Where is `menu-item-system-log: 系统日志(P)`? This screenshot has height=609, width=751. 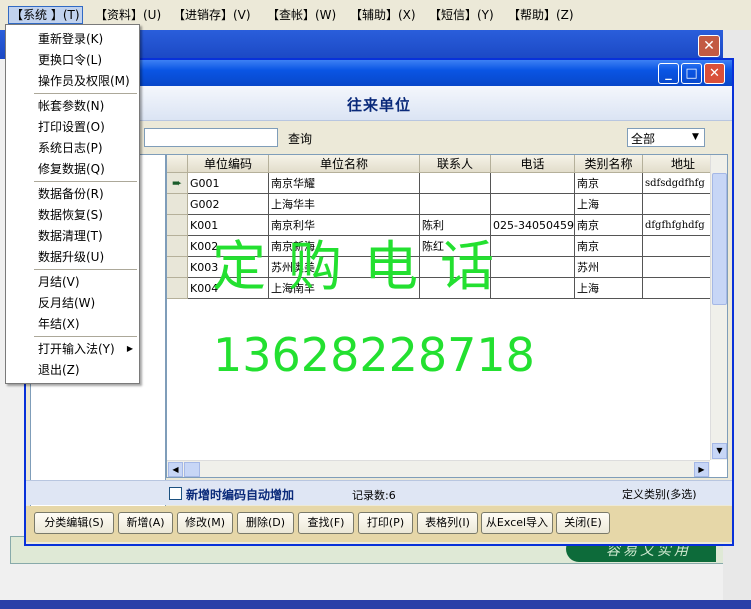
menu-item-system-log: 系统日志(P) is located at coordinates (72, 148).